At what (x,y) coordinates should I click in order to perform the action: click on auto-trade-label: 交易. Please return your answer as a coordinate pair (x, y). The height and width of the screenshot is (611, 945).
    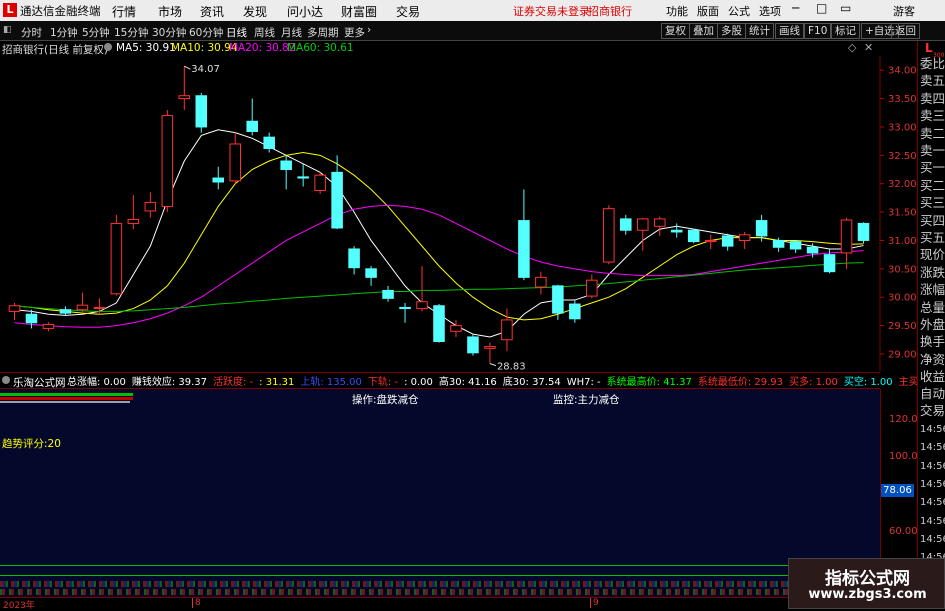
    Looking at the image, I should click on (932, 410).